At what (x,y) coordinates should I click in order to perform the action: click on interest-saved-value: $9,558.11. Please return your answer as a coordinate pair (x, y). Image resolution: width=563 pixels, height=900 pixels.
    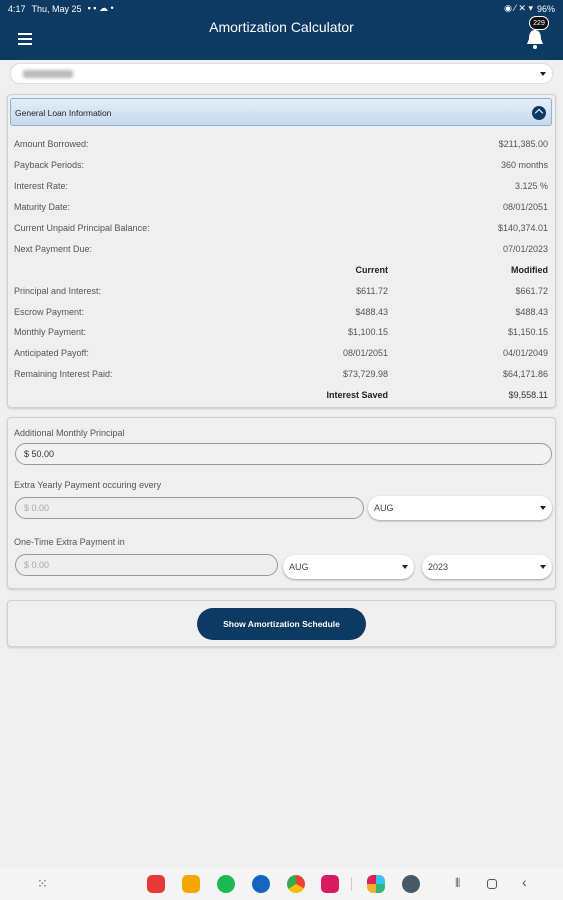
    Looking at the image, I should click on (528, 395).